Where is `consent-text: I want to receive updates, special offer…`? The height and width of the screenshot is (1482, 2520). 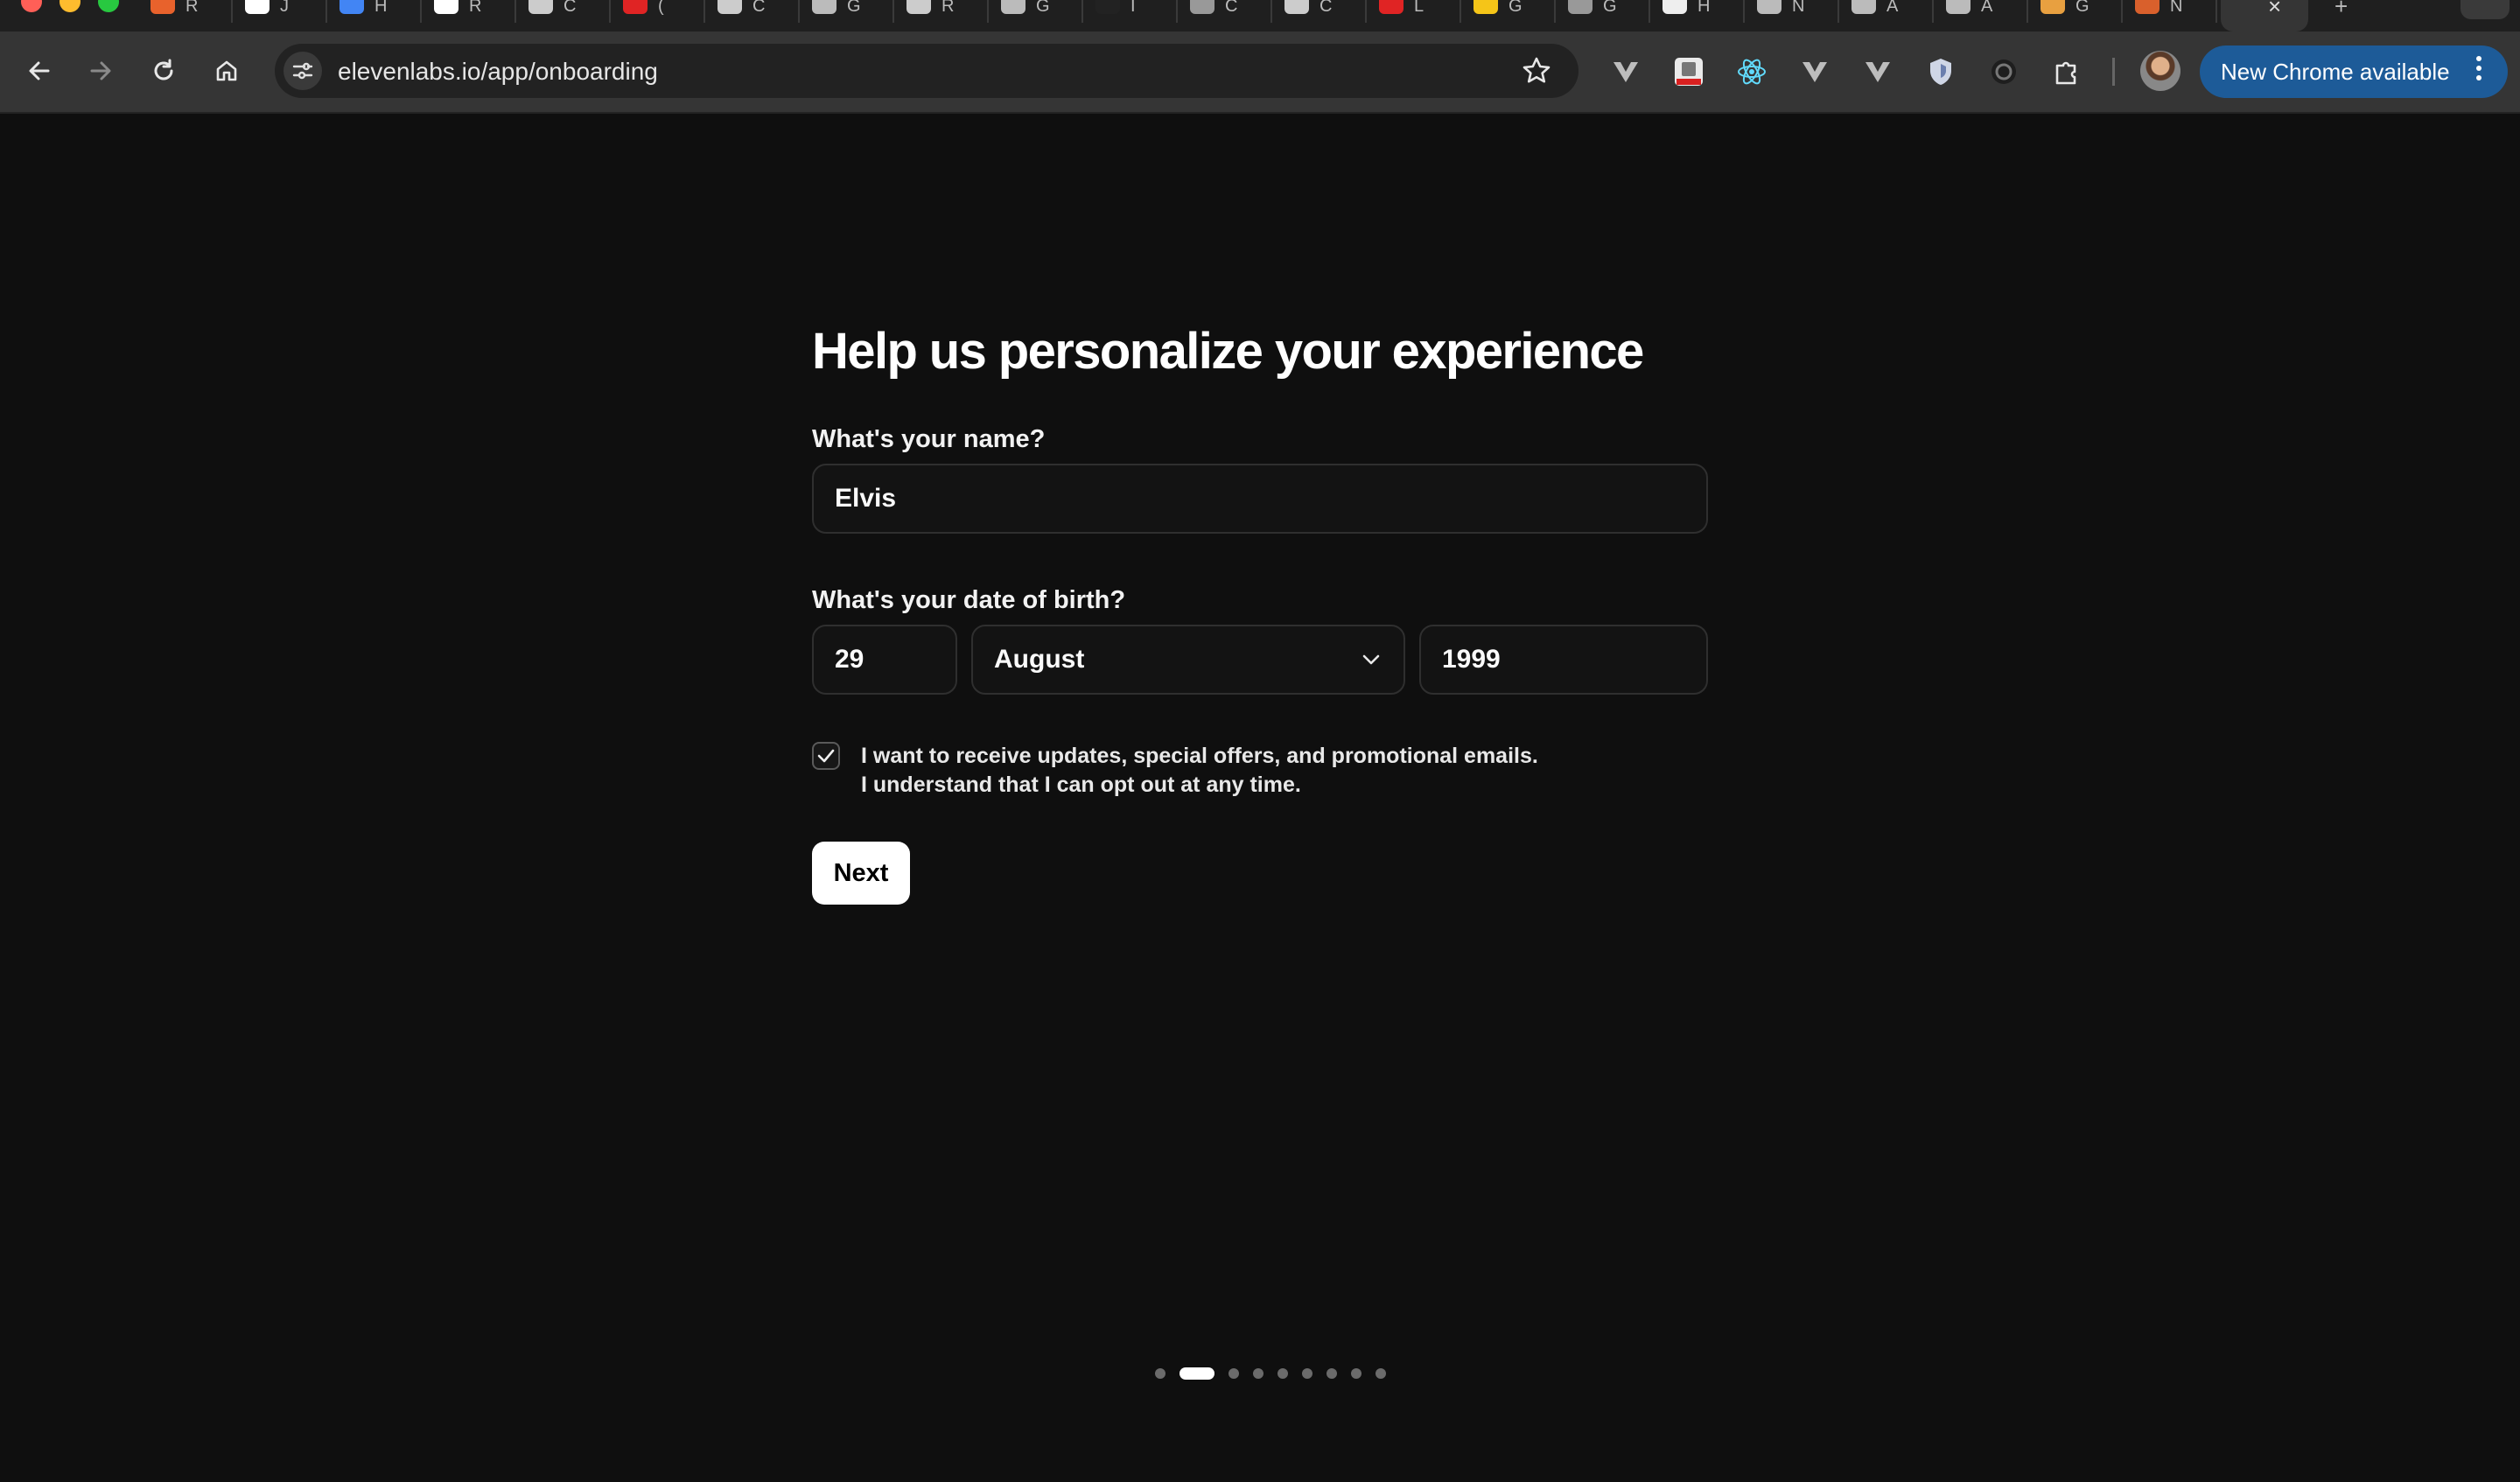
consent-text: I want to receive updates, special offer… is located at coordinates (1199, 771).